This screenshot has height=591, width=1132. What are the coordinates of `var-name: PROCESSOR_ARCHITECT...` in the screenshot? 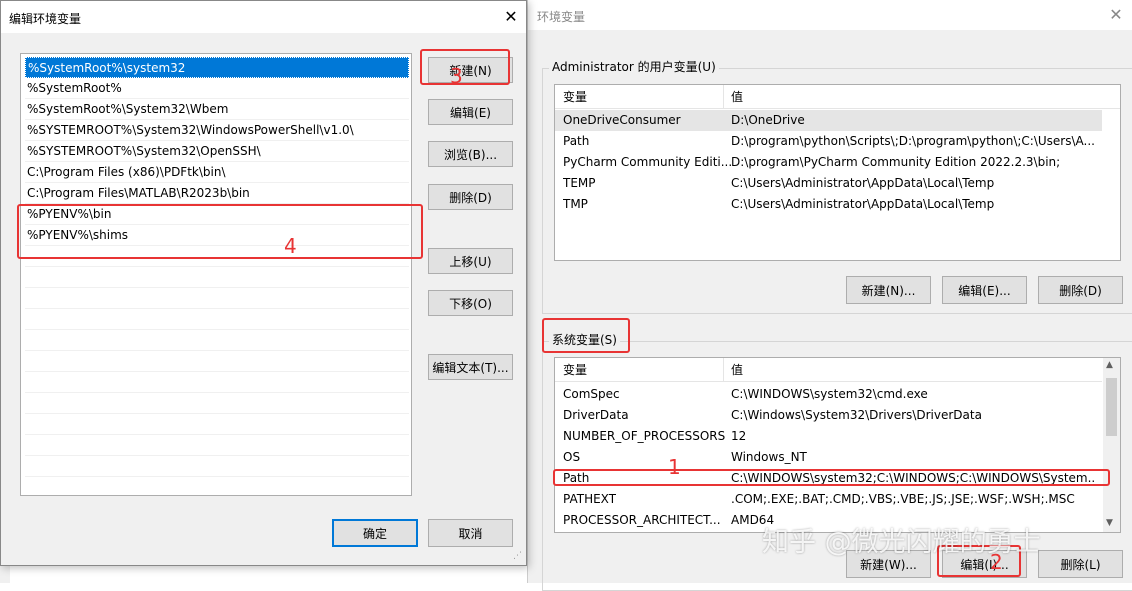 It's located at (642, 520).